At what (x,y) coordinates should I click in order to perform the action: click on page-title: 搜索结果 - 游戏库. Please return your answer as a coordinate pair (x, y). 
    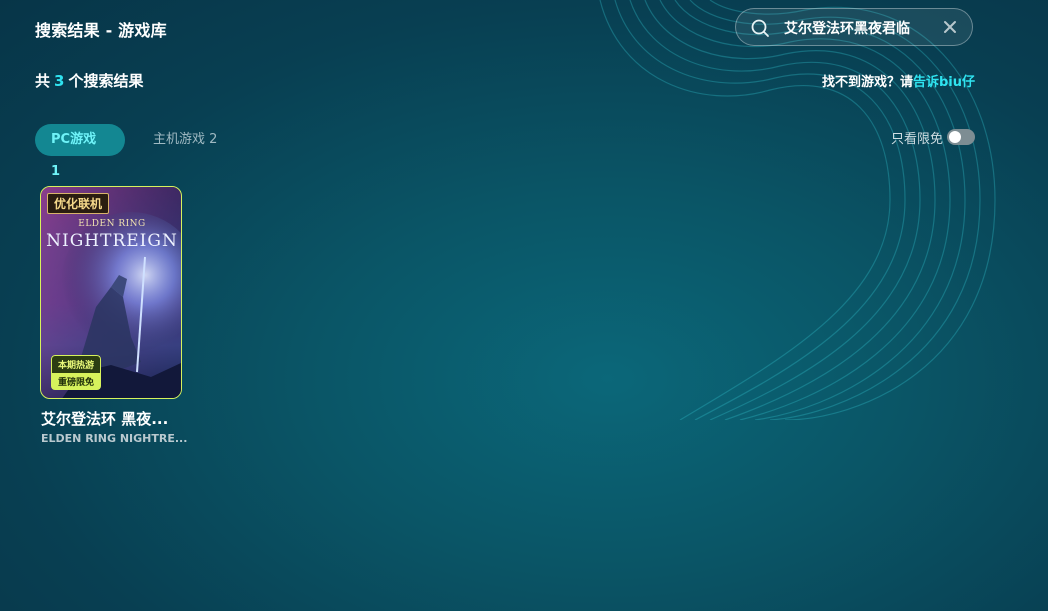
    Looking at the image, I should click on (101, 30).